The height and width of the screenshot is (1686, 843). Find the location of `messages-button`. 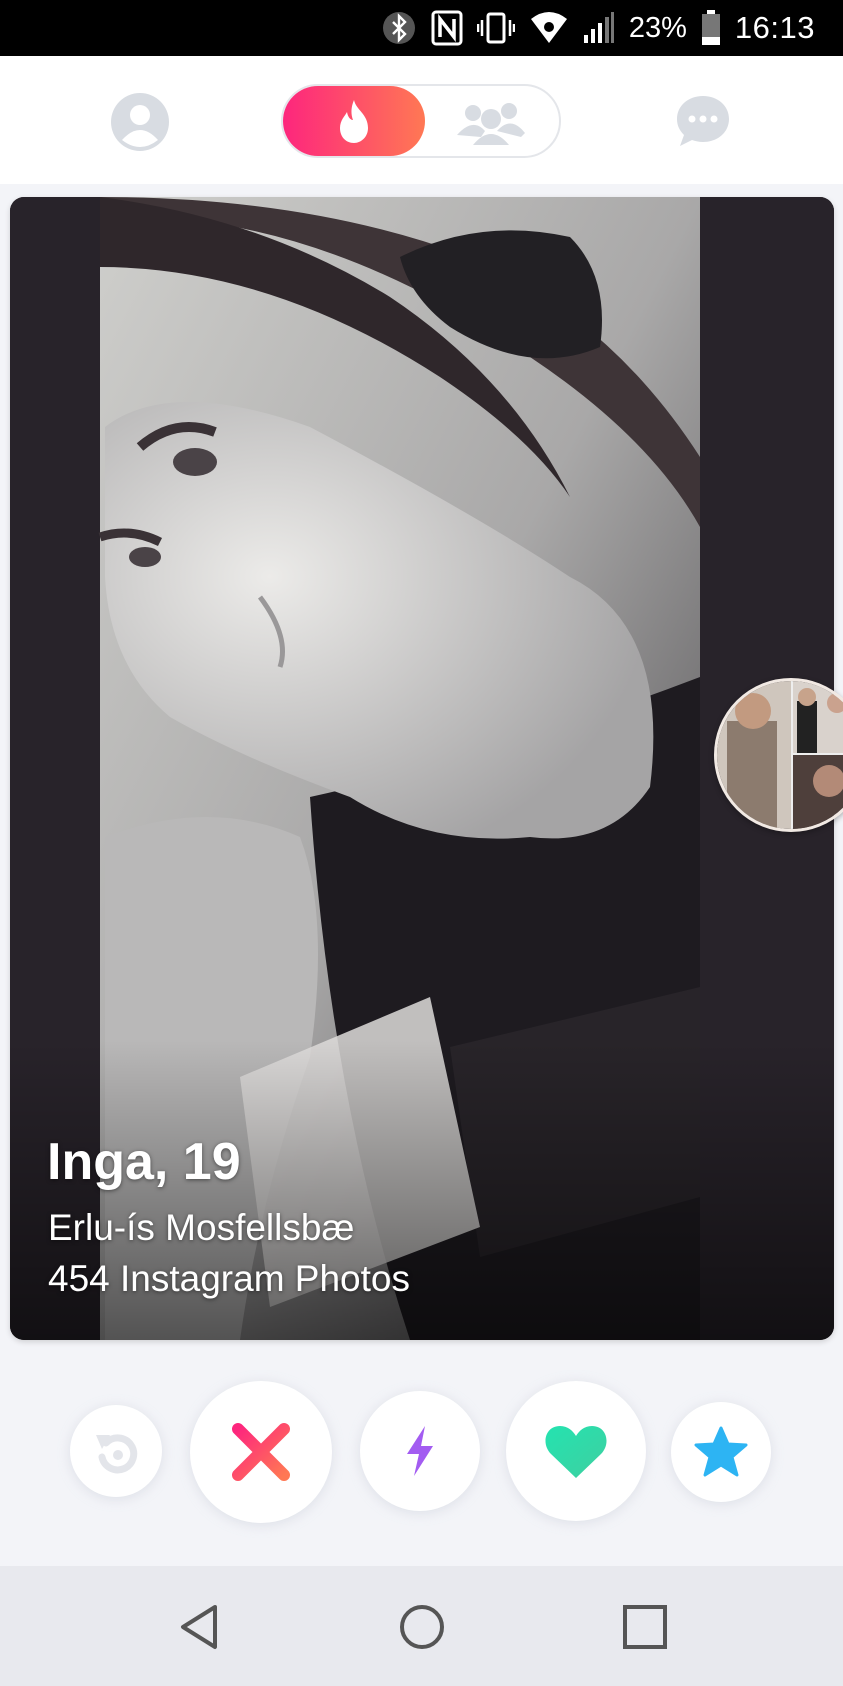

messages-button is located at coordinates (703, 121).